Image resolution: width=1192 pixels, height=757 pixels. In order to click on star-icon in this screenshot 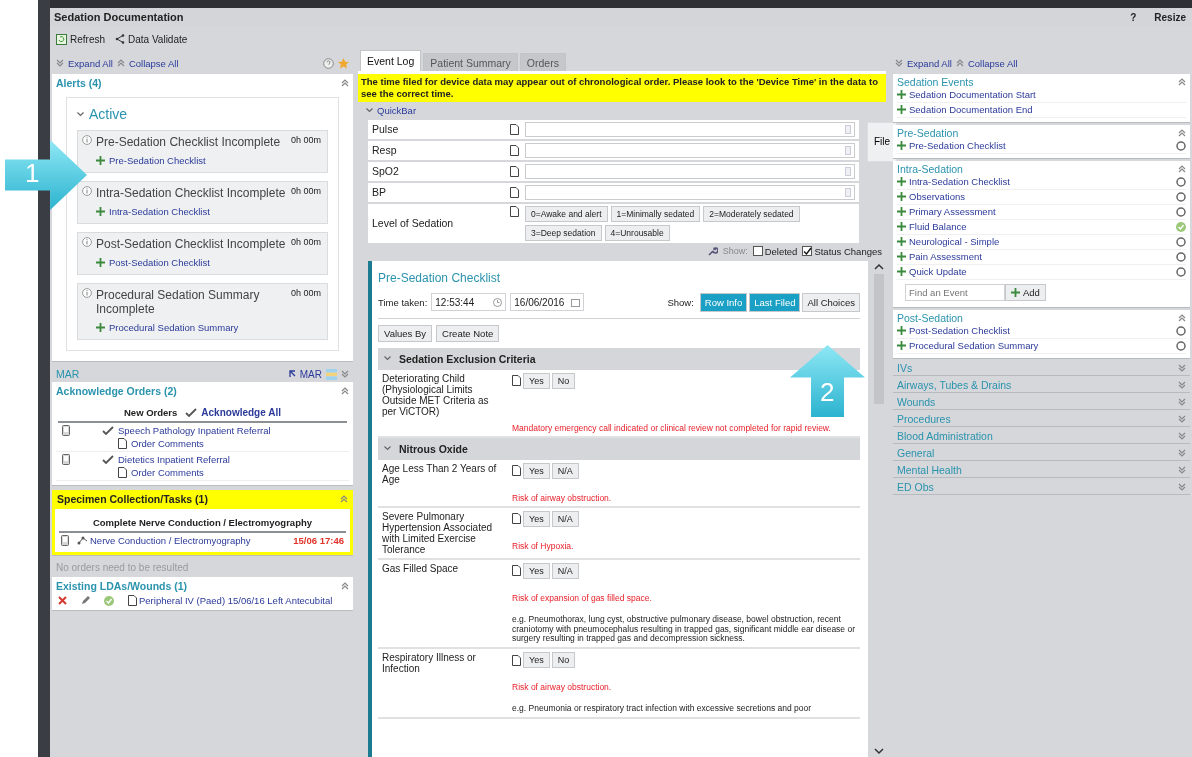, I will do `click(343, 63)`.